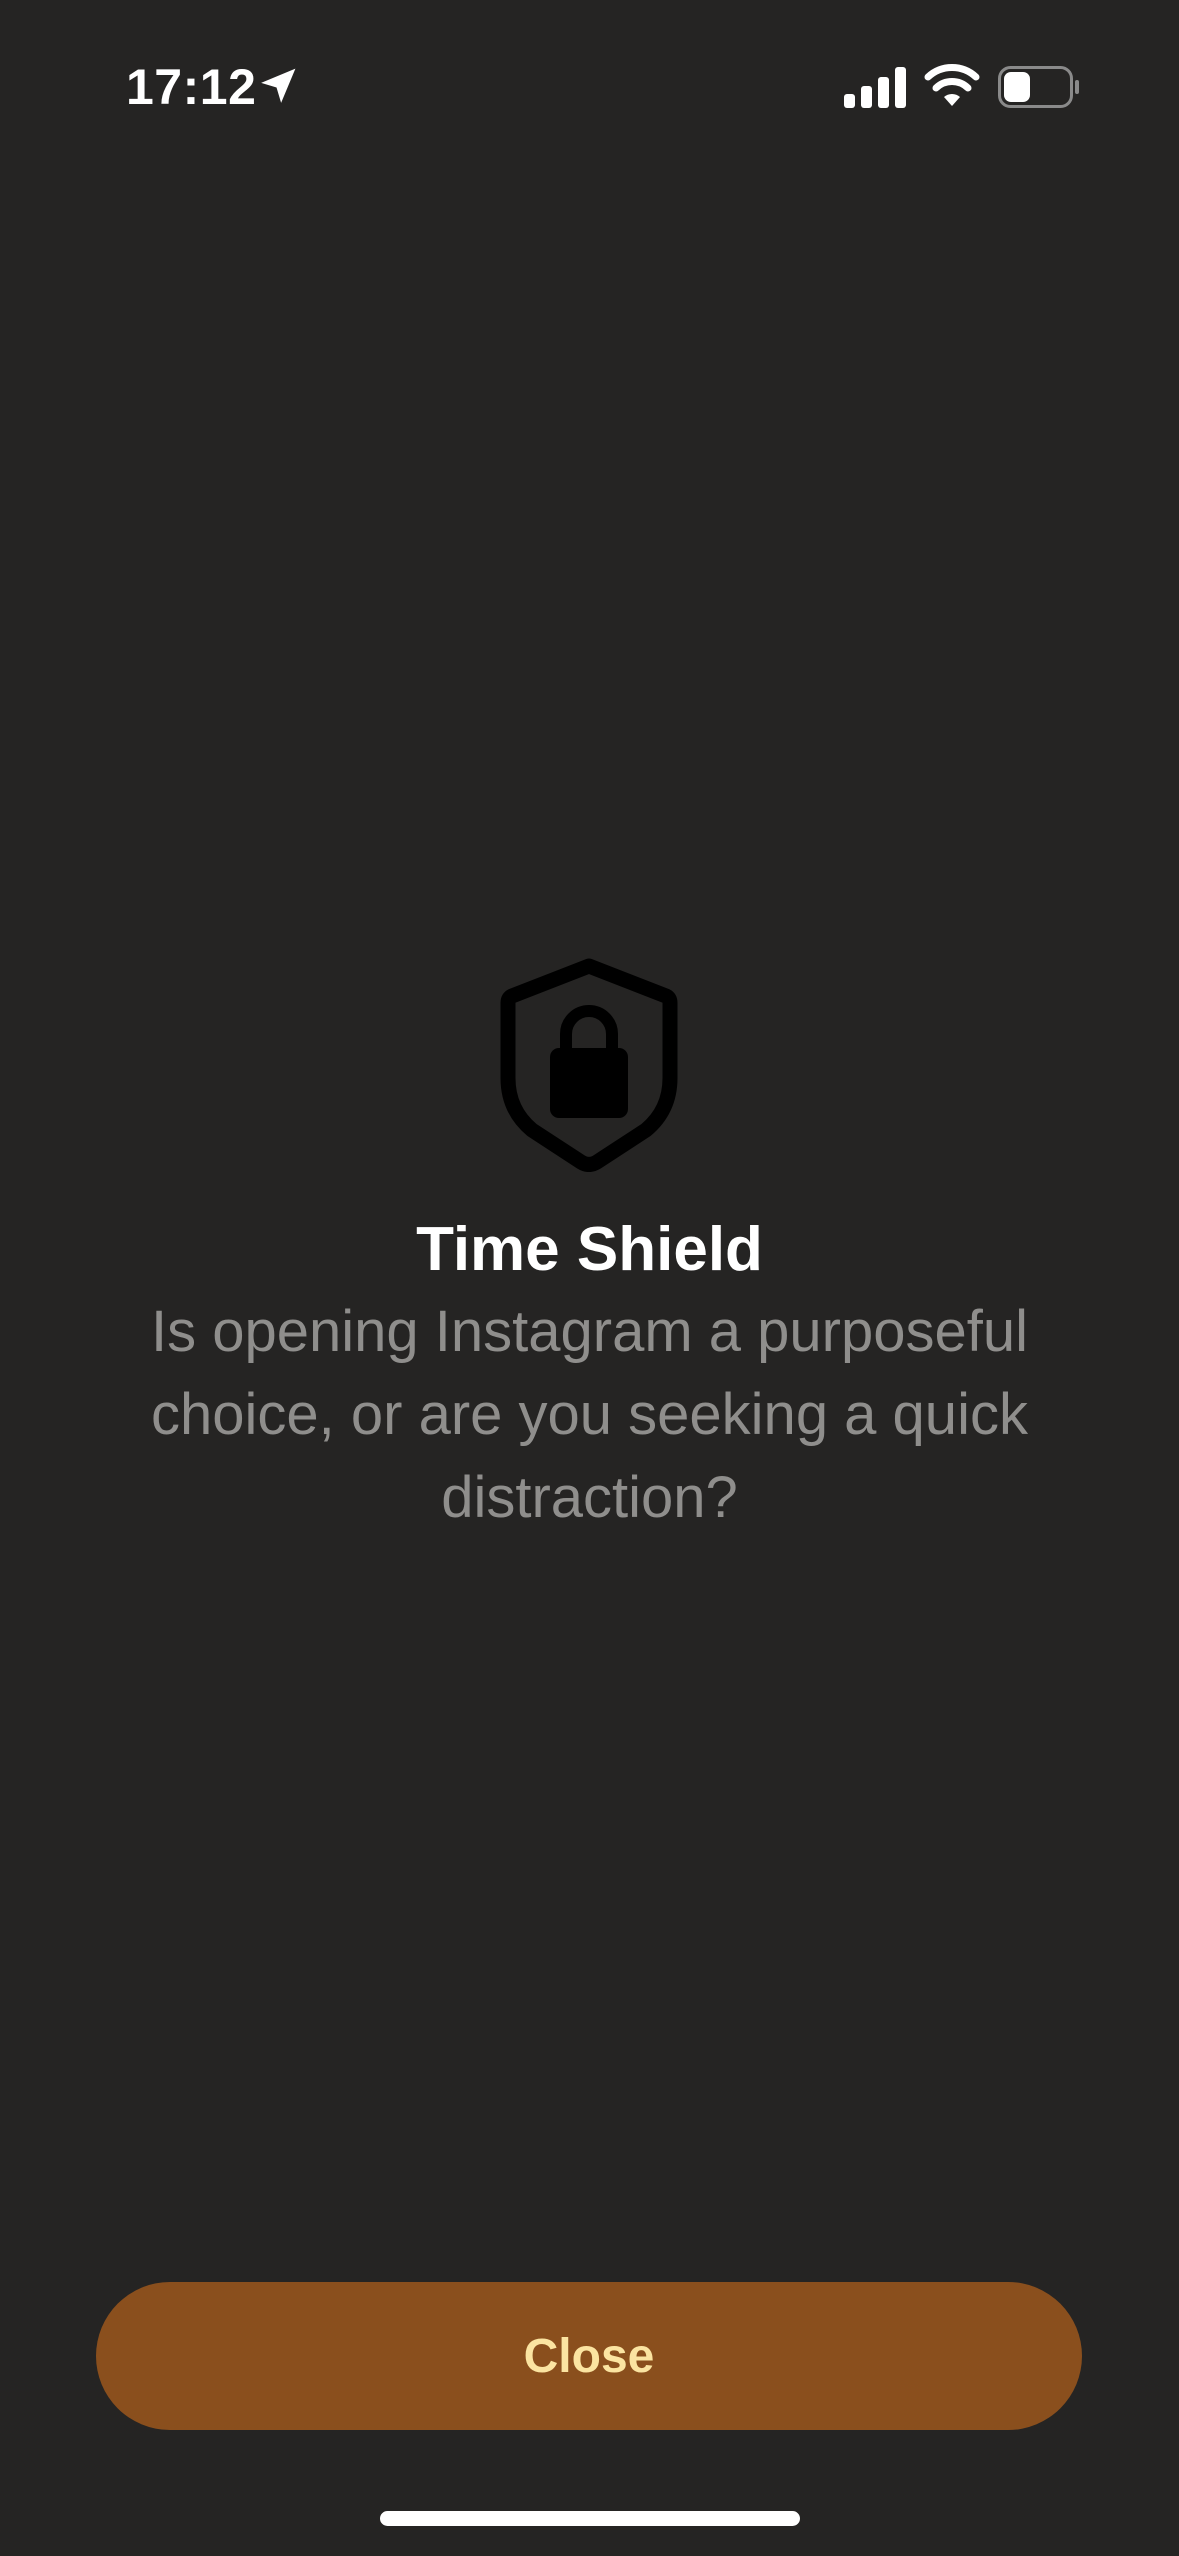 This screenshot has height=2556, width=1179. I want to click on cellular-signal-icon, so click(875, 87).